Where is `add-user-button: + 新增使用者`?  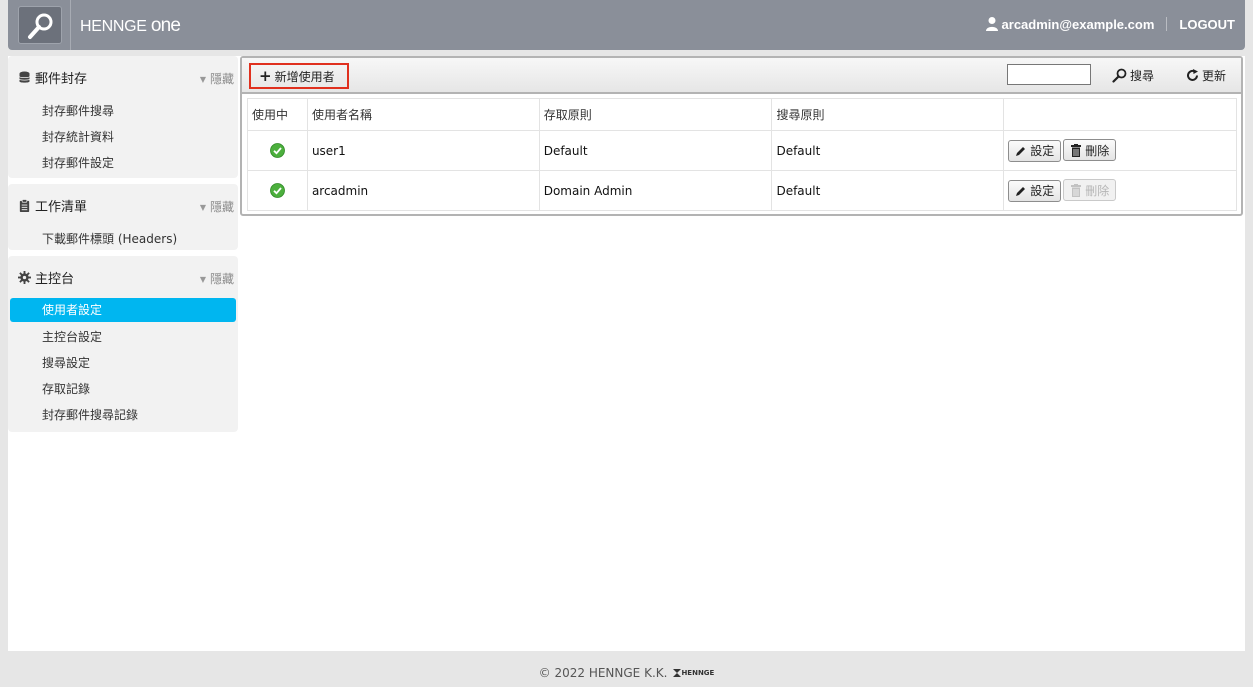
add-user-button: + 新增使用者 is located at coordinates (299, 76).